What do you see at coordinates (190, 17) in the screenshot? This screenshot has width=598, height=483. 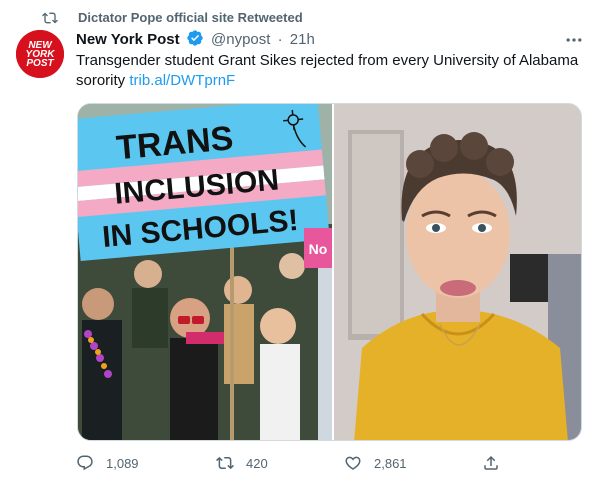 I see `retweet-banner-text: Dictator Pope official site Retweeted` at bounding box center [190, 17].